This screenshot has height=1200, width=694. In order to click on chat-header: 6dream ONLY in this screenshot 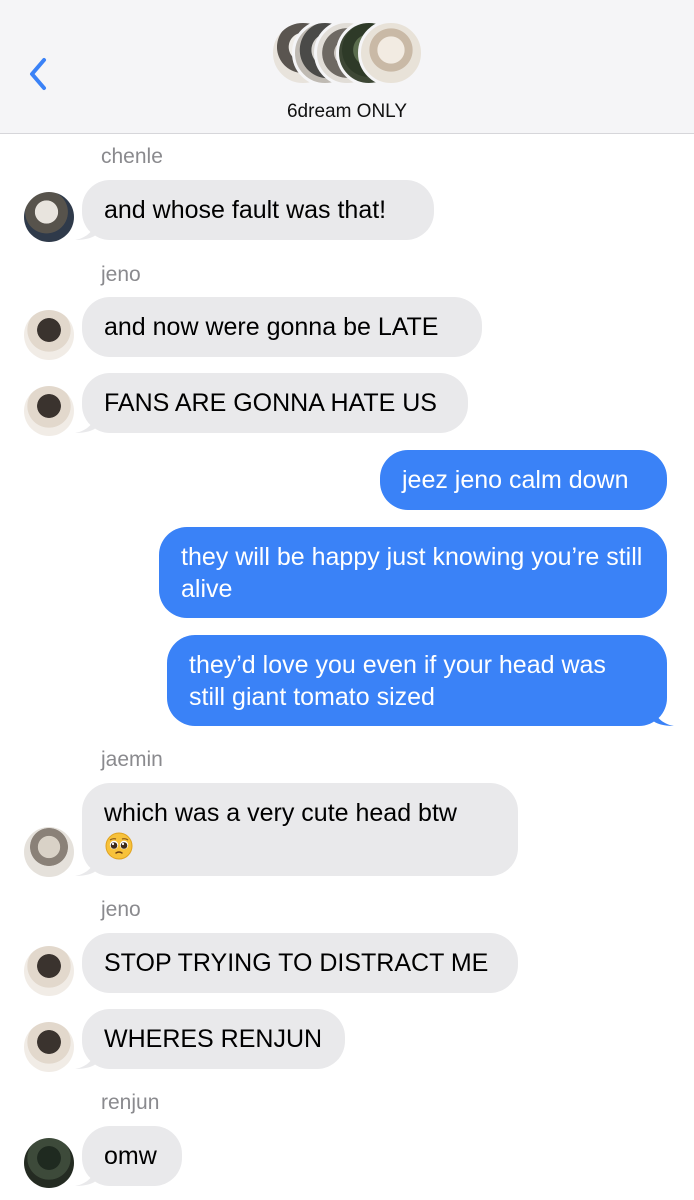, I will do `click(347, 67)`.